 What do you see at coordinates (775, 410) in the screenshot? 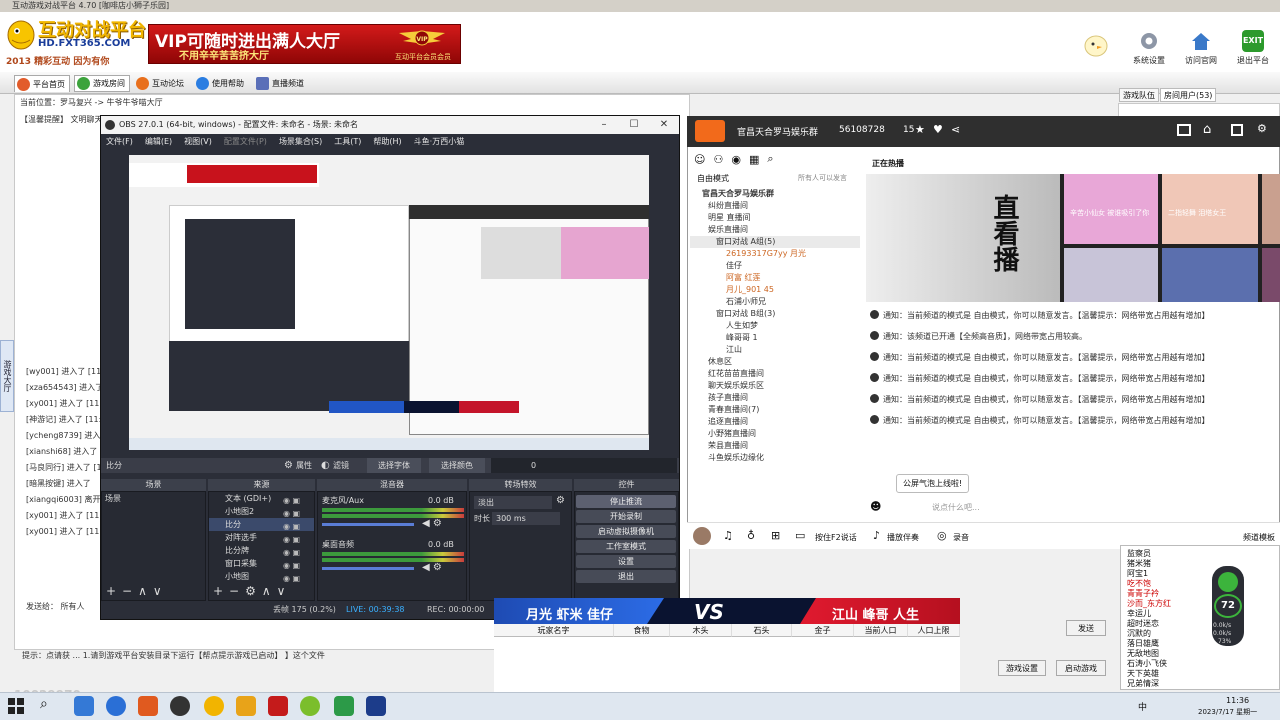
I see `tree-item: 青春直播间(7)` at bounding box center [775, 410].